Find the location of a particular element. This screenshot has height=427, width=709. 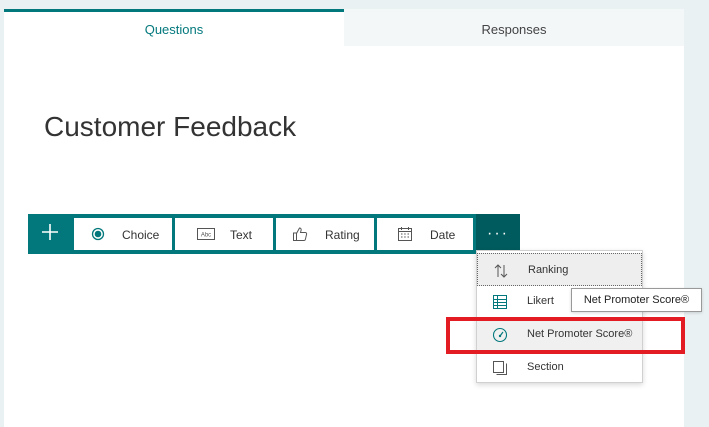

more-question-types-button: ··· is located at coordinates (498, 234).